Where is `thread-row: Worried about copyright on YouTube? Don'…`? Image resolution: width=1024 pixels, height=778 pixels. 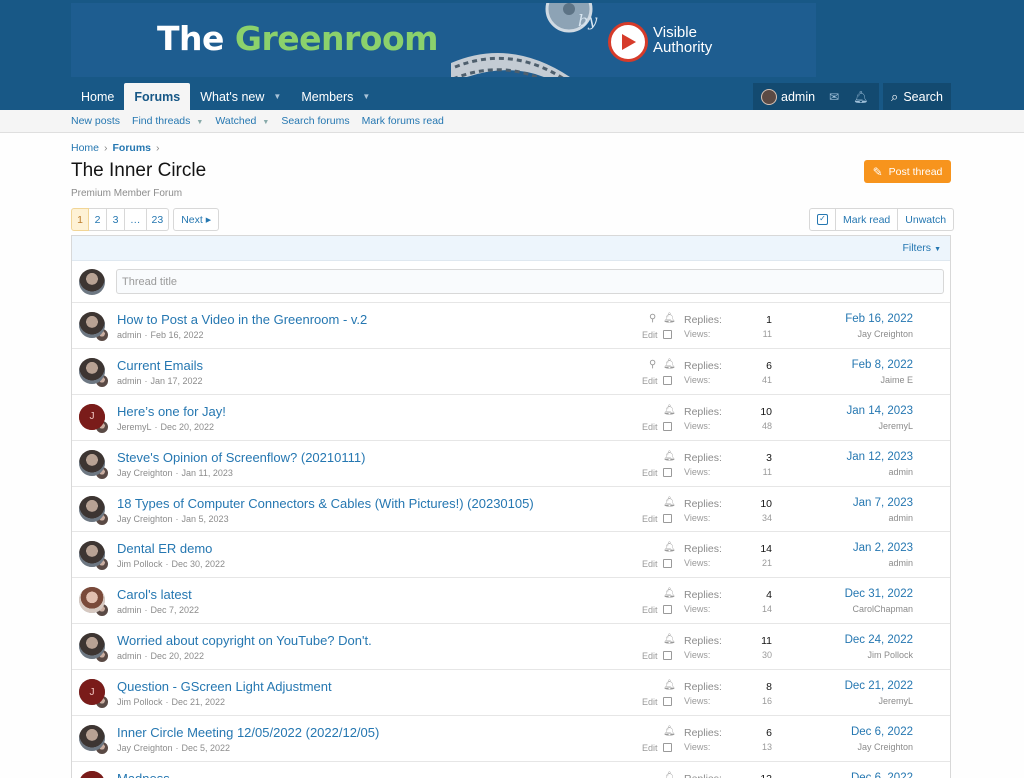
thread-row: Worried about copyright on YouTube? Don'… is located at coordinates (511, 647).